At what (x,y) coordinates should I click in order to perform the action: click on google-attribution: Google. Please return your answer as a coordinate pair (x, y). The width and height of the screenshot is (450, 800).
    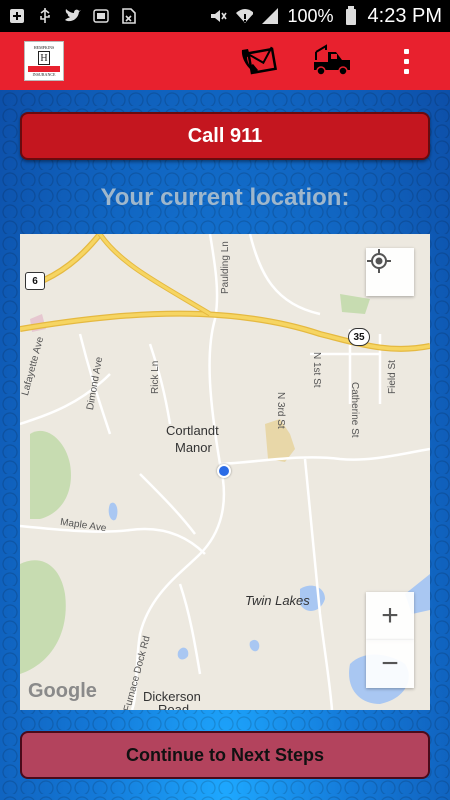
    Looking at the image, I should click on (62, 691).